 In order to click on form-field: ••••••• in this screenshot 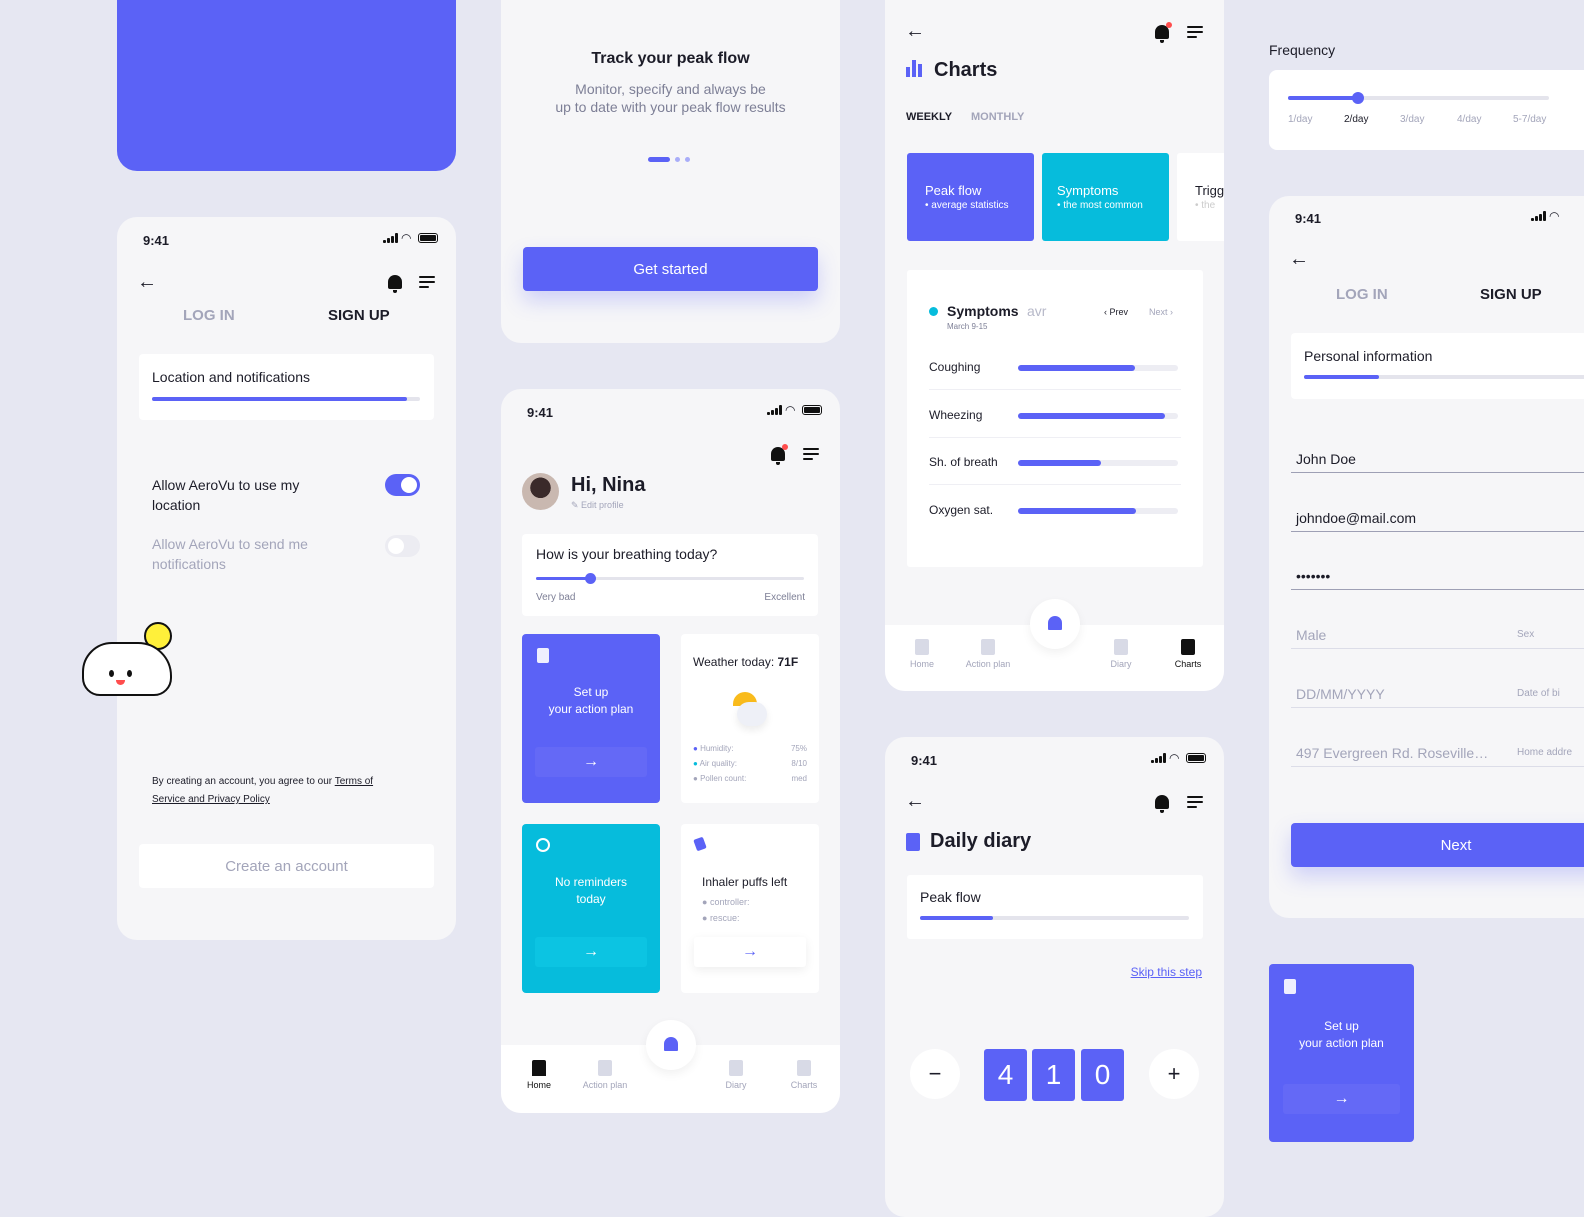, I will do `click(1437, 580)`.